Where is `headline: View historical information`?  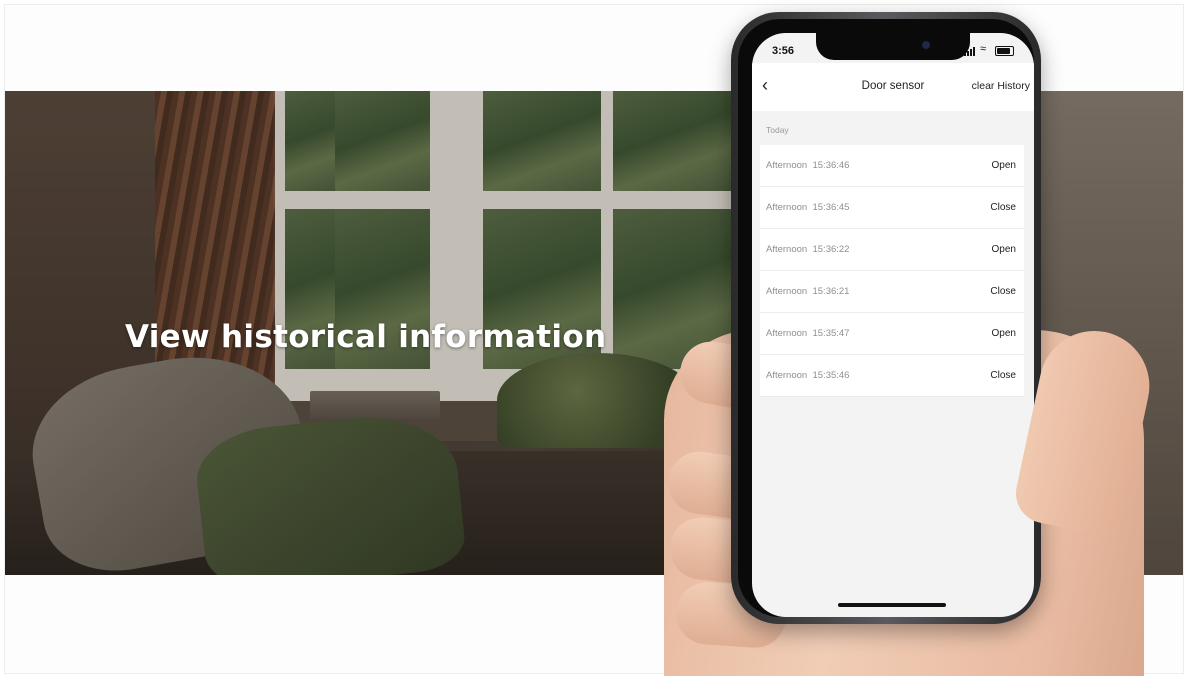 headline: View historical information is located at coordinates (366, 337).